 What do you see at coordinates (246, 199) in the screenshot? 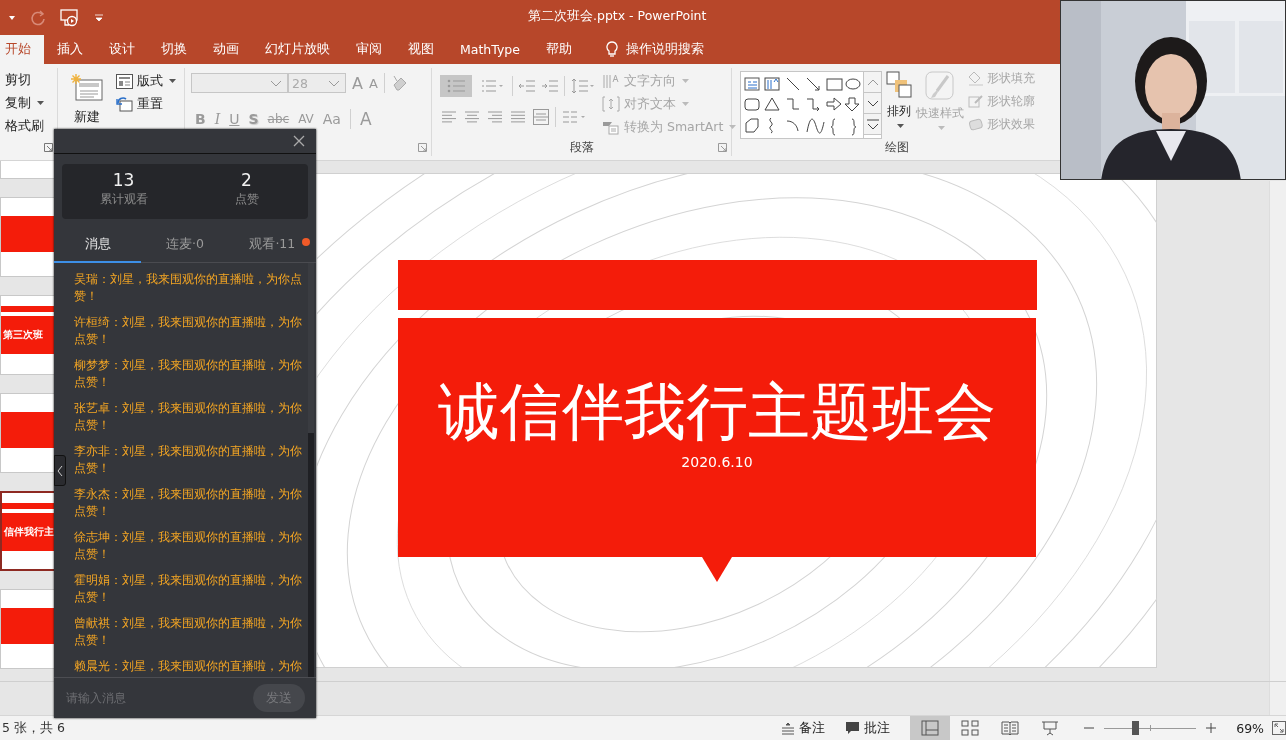
I see `stat-label: 点赞` at bounding box center [246, 199].